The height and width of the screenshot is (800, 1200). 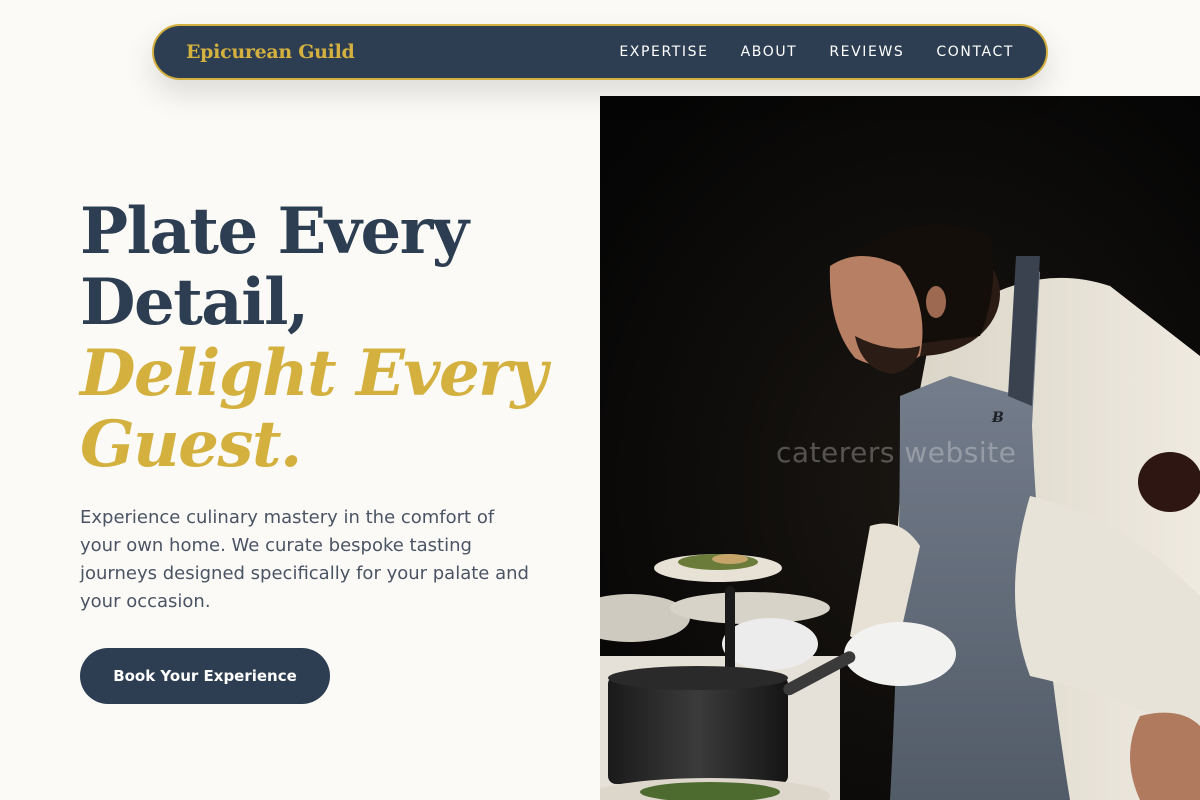 I want to click on hero-title-accent-line-2: Guest., so click(x=191, y=444).